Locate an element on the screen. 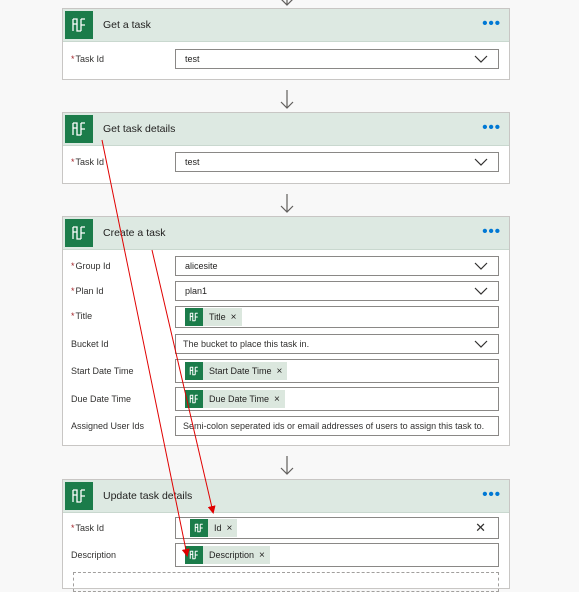  annotation-arrow-to-task-id is located at coordinates (183, 381).